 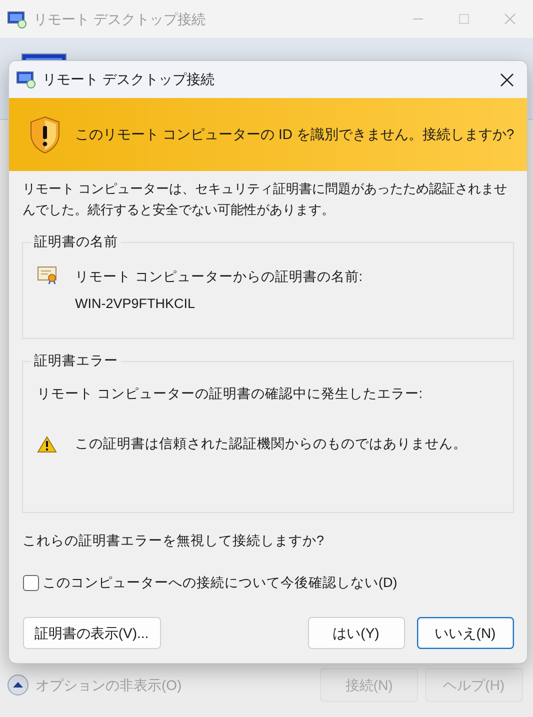 I want to click on certificate-icon, so click(x=48, y=274).